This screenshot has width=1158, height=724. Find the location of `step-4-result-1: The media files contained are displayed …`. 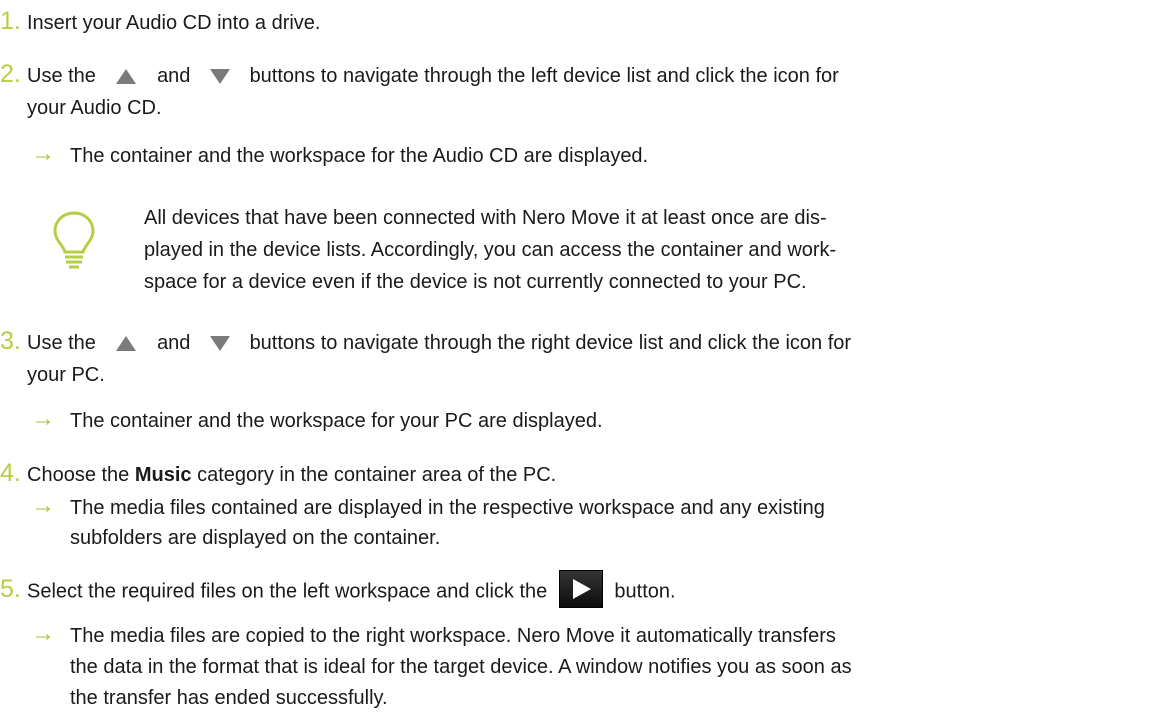

step-4-result-1: The media files contained are displayed … is located at coordinates (447, 508).